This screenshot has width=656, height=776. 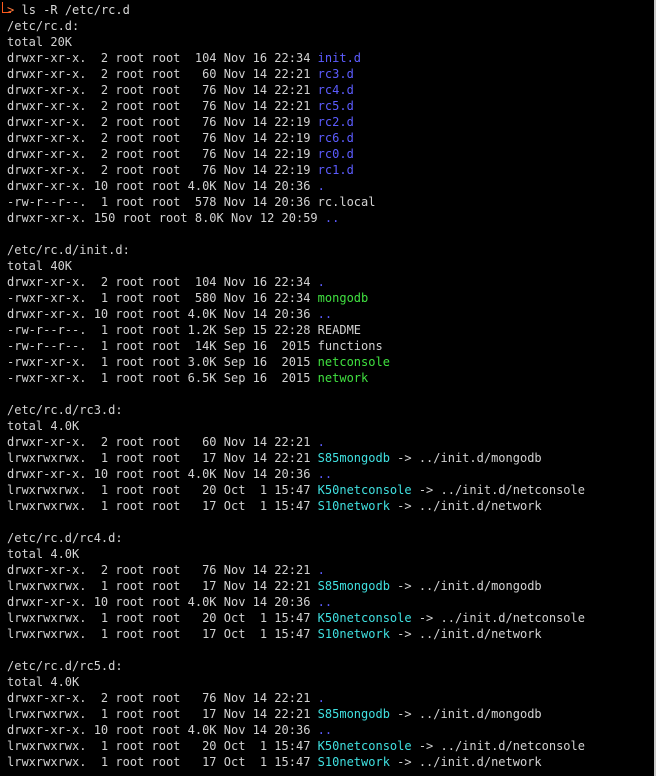 What do you see at coordinates (162, 298) in the screenshot?
I see `entry-metadata: -rwxr-xr-x. 1 root root 580 Nov 16 22:34` at bounding box center [162, 298].